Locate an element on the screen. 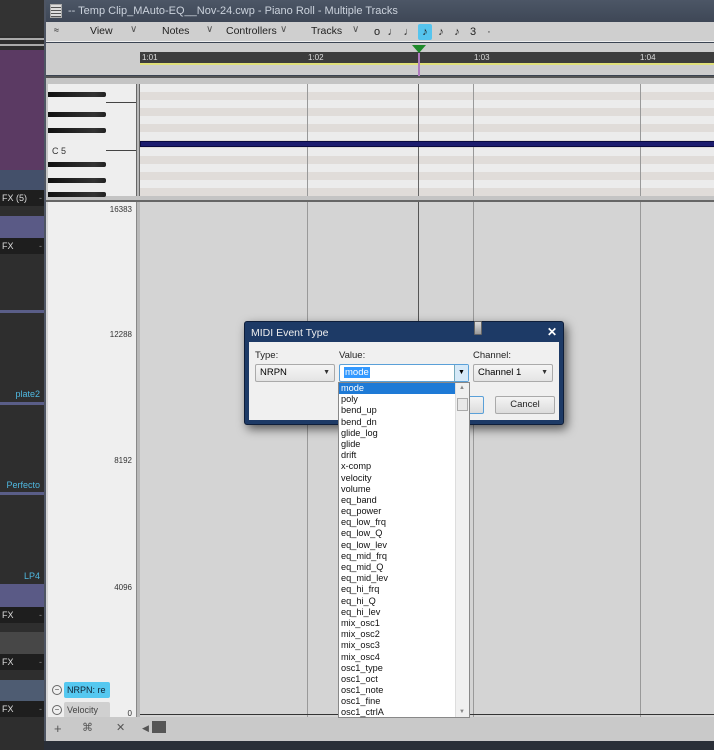  type-select: NRPN ▼ is located at coordinates (295, 373).